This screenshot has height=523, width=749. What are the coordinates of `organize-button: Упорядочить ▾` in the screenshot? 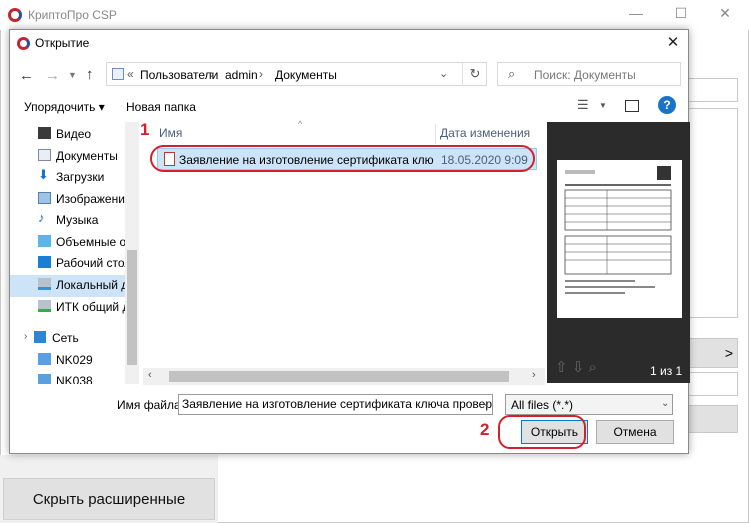 It's located at (64, 107).